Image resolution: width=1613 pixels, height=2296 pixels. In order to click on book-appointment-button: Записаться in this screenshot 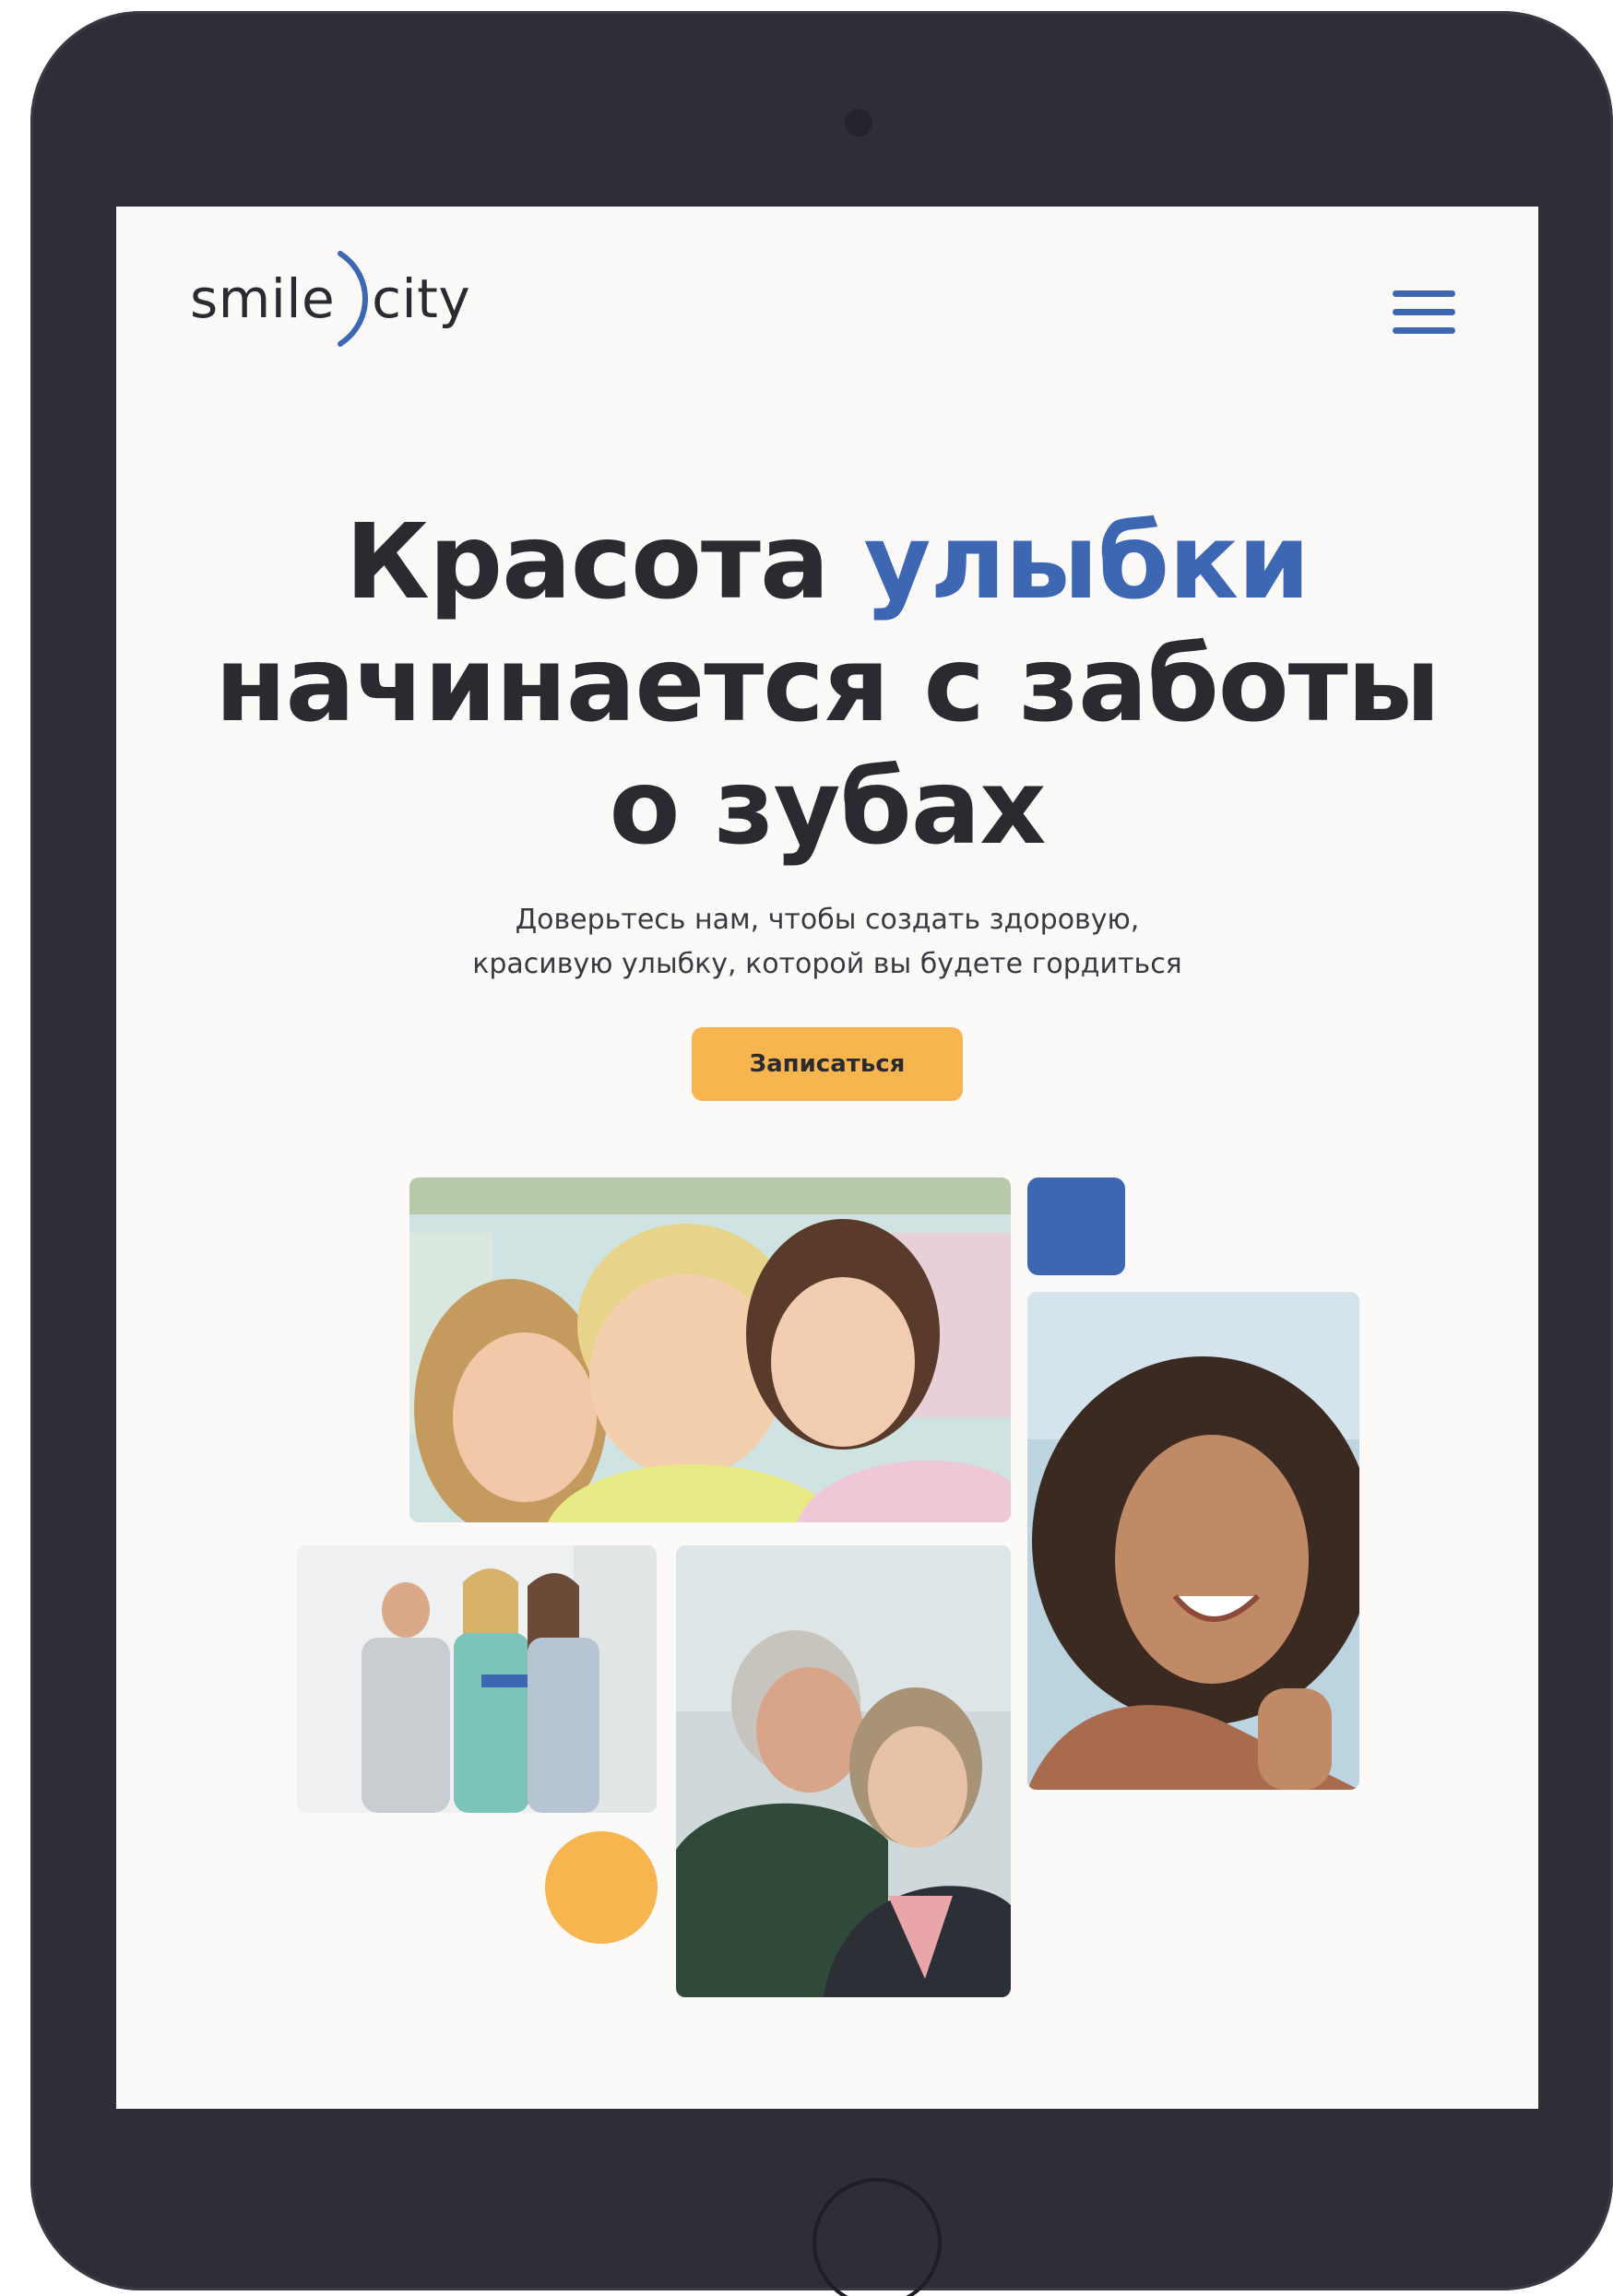, I will do `click(827, 1064)`.